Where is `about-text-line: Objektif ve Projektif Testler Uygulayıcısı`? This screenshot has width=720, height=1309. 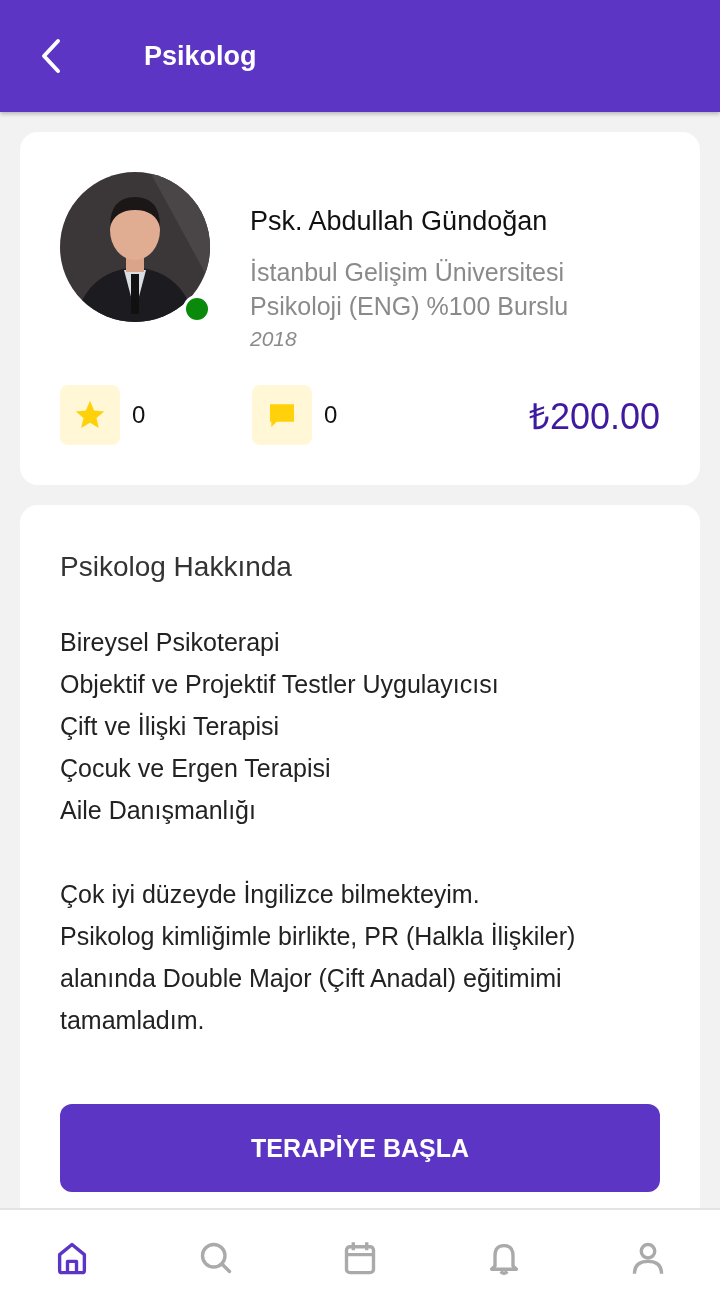 about-text-line: Objektif ve Projektif Testler Uygulayıcısı is located at coordinates (280, 684).